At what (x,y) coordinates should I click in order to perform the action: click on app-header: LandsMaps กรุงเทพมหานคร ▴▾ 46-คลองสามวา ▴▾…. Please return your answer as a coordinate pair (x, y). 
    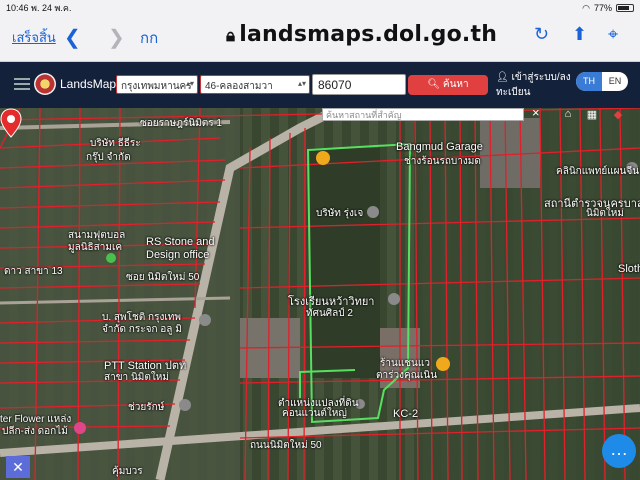
    Looking at the image, I should click on (320, 85).